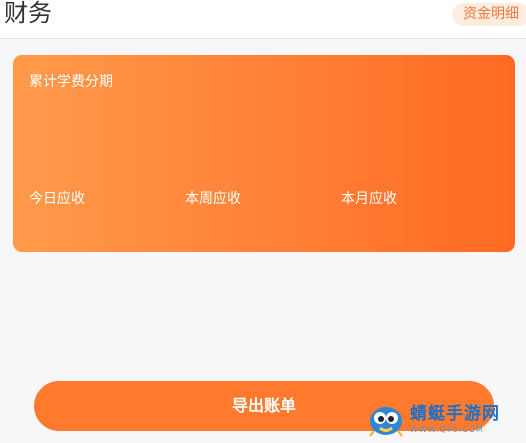 This screenshot has height=443, width=526. I want to click on today-receivable-label: 今日应收, so click(57, 199).